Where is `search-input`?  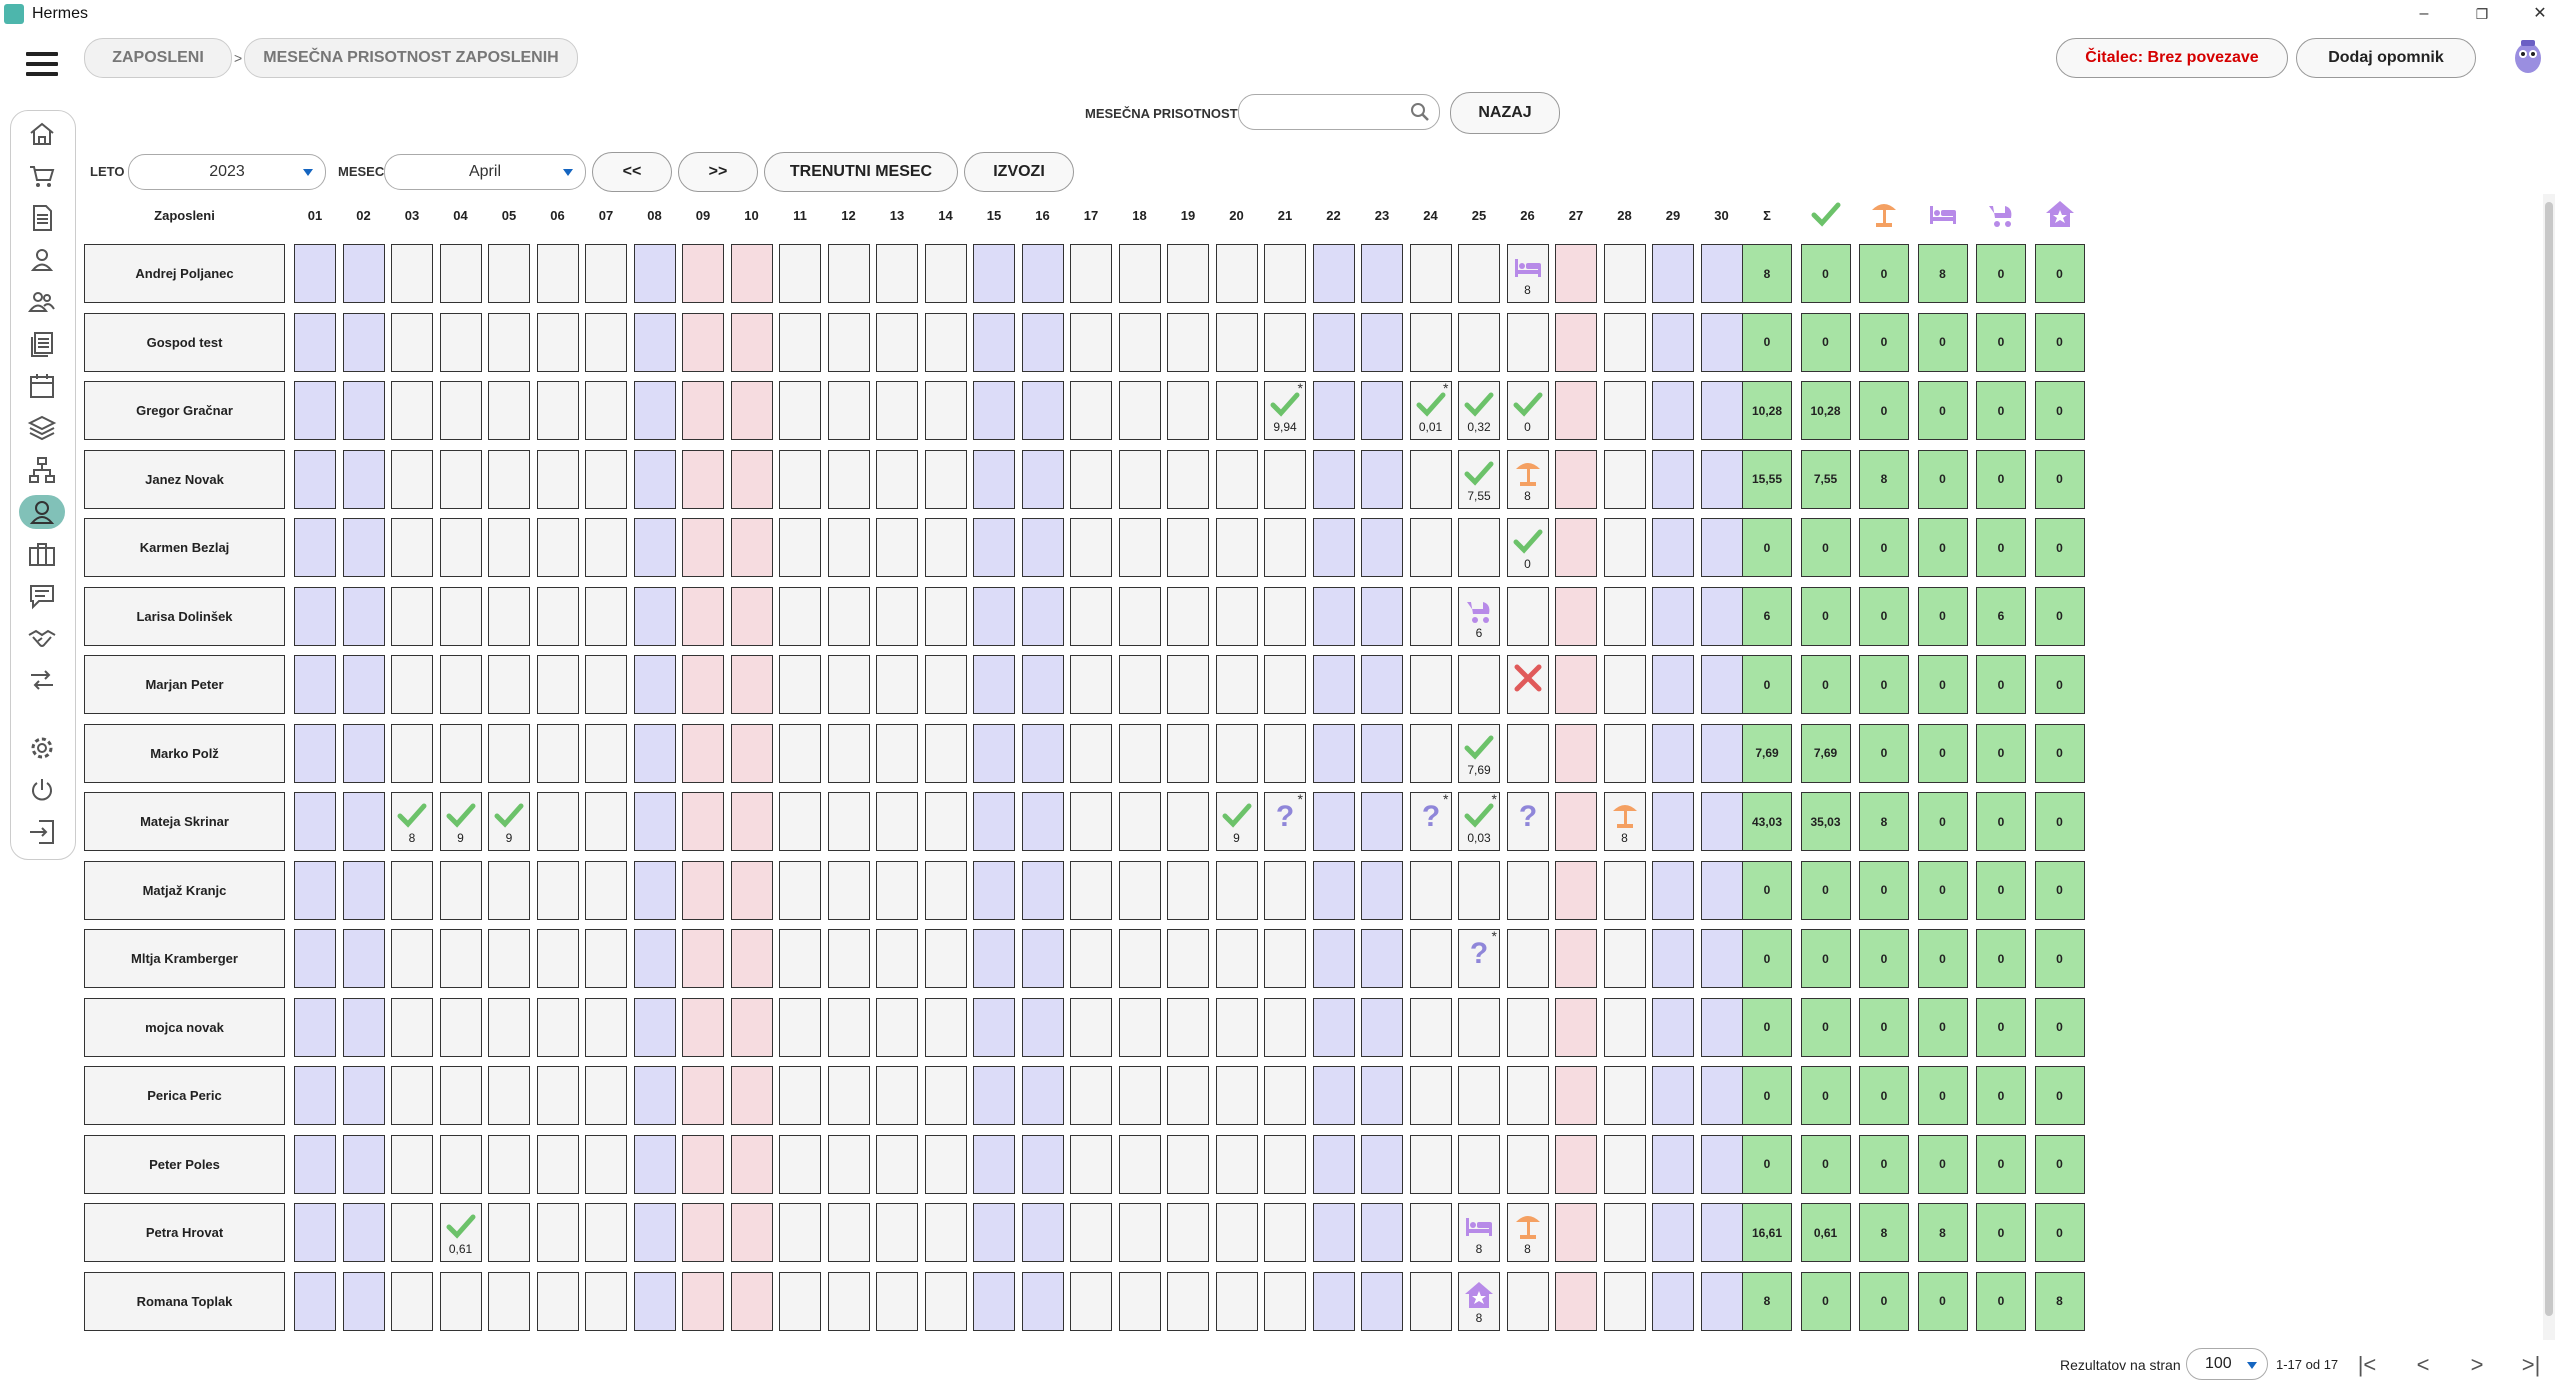
search-input is located at coordinates (1328, 111).